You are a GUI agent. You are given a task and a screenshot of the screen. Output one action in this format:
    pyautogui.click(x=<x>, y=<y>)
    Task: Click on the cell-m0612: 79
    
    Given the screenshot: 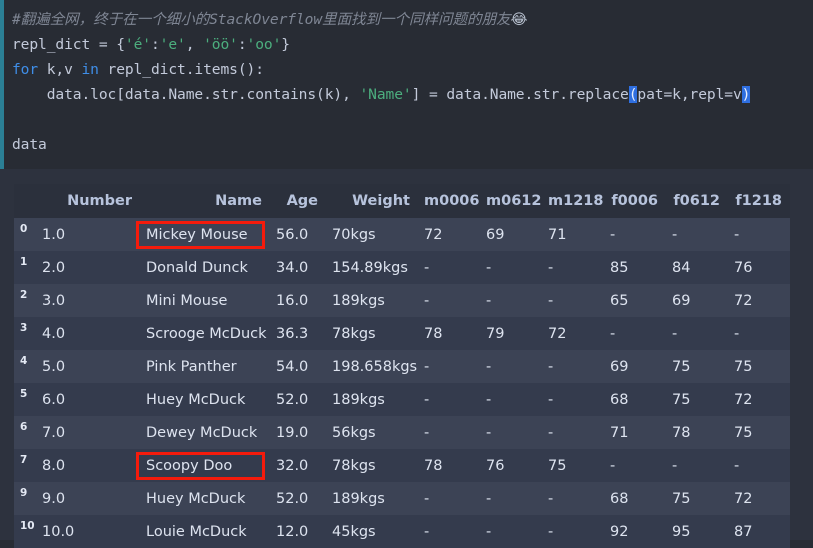 What is the action you would take?
    pyautogui.click(x=495, y=333)
    